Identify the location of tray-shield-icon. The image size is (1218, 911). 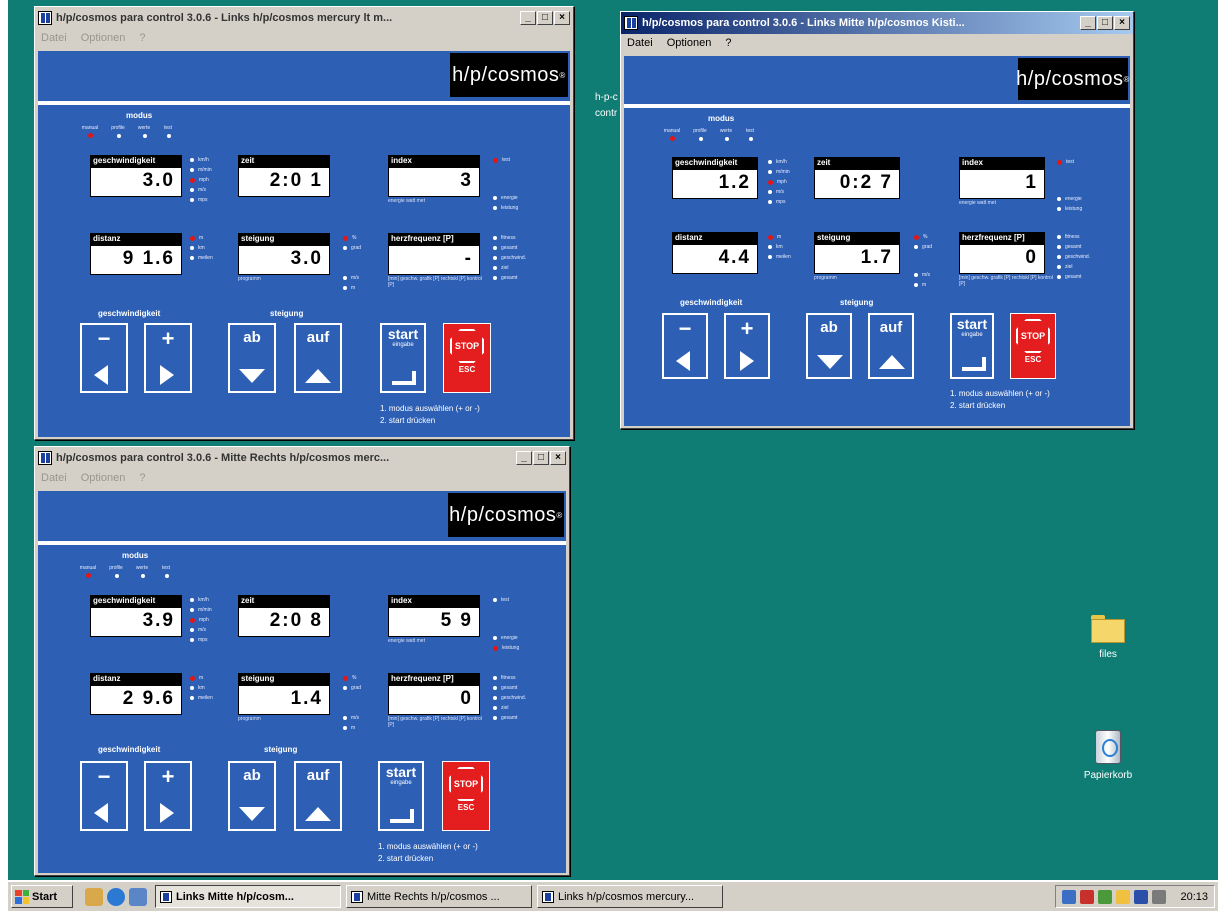
(1087, 896).